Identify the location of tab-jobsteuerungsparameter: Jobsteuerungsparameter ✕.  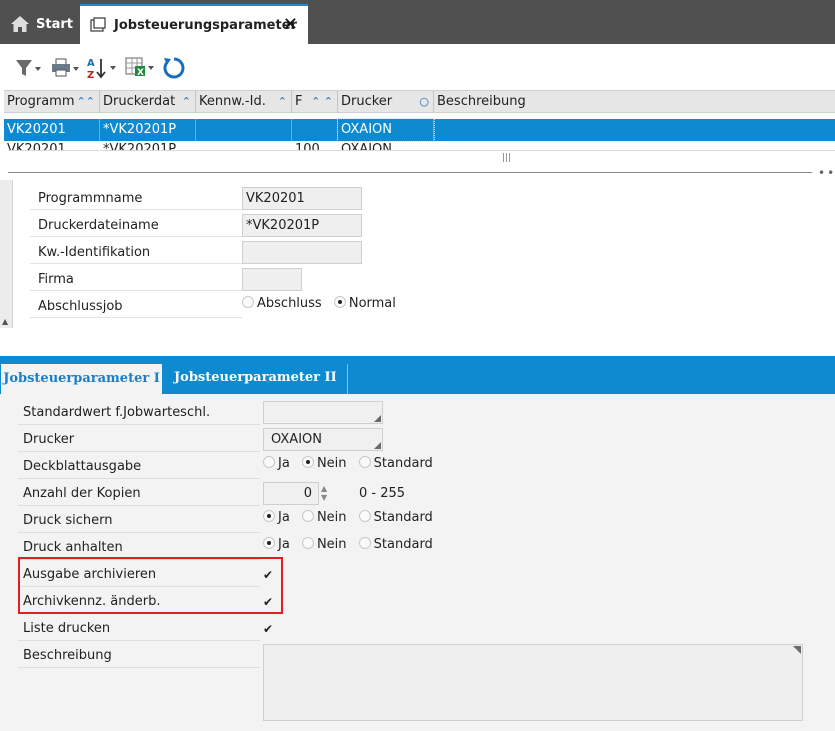
(194, 24).